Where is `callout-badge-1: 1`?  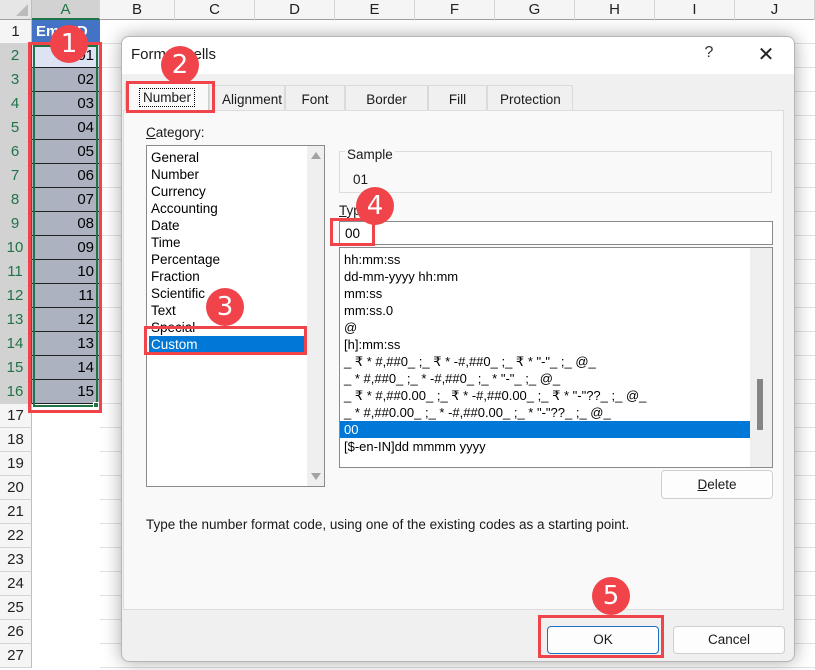 callout-badge-1: 1 is located at coordinates (69, 44).